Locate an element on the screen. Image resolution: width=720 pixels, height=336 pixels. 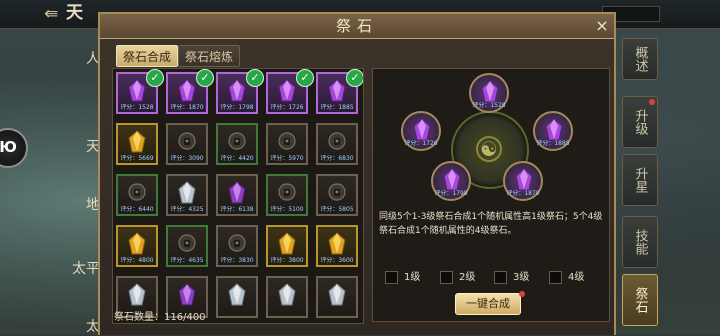
checkbox-label: 4级 is located at coordinates (576, 277).